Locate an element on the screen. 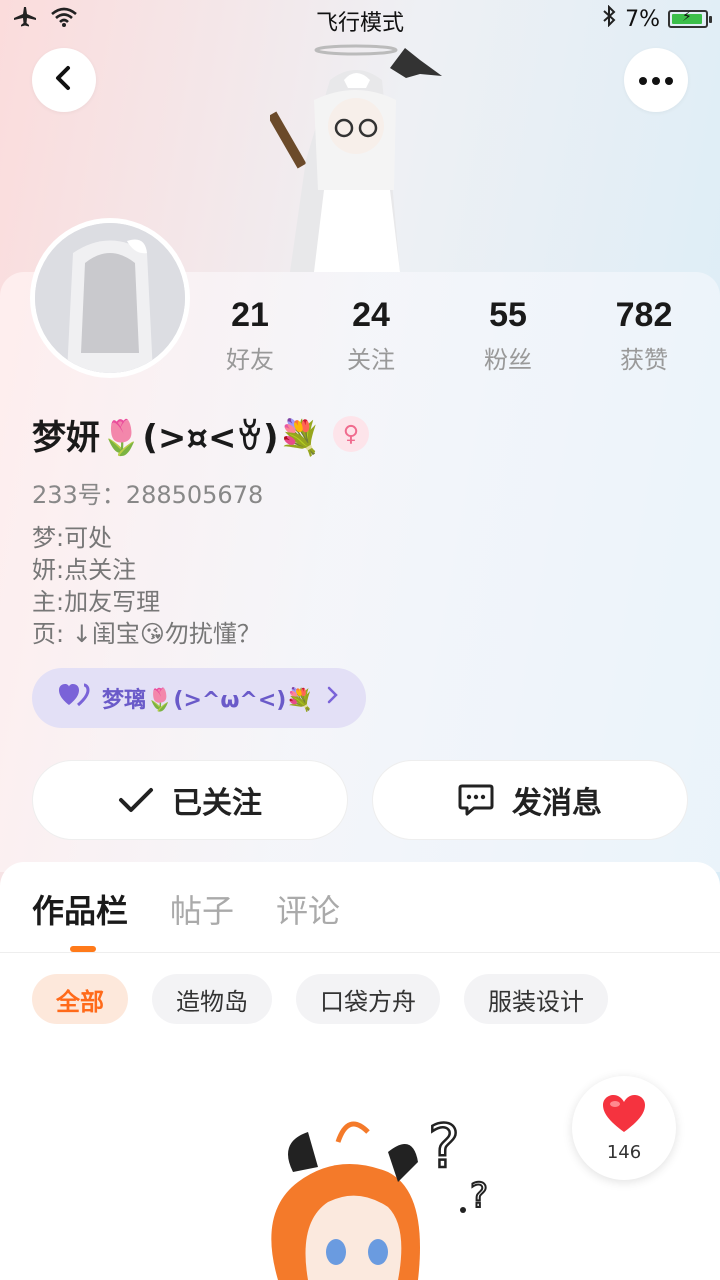  bio-line: 主:加友写理 is located at coordinates (96, 602).